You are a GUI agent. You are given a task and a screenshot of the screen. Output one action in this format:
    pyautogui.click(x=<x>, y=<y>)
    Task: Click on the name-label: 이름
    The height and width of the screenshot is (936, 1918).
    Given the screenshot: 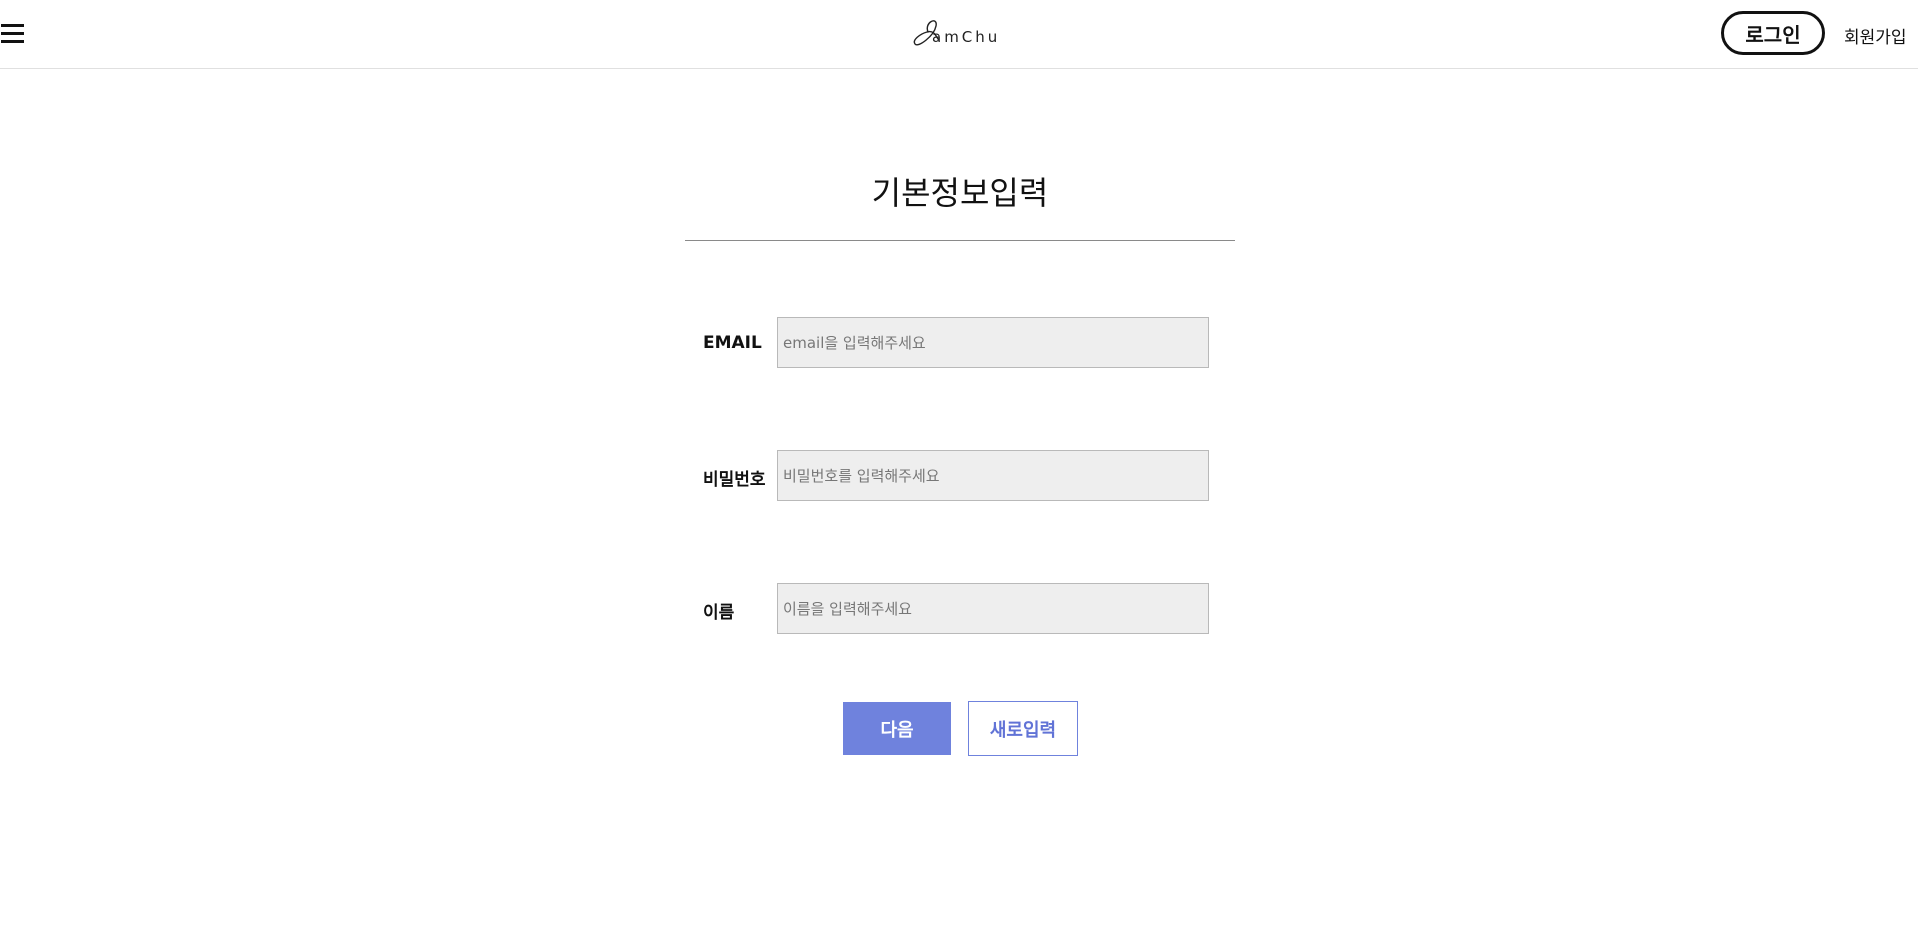 What is the action you would take?
    pyautogui.click(x=719, y=613)
    